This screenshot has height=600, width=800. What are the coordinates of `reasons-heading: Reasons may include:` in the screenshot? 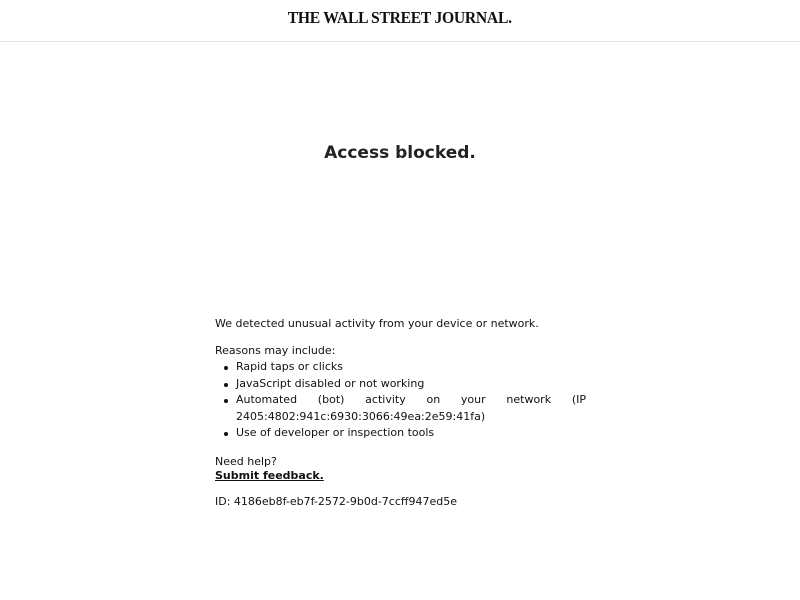 It's located at (275, 350).